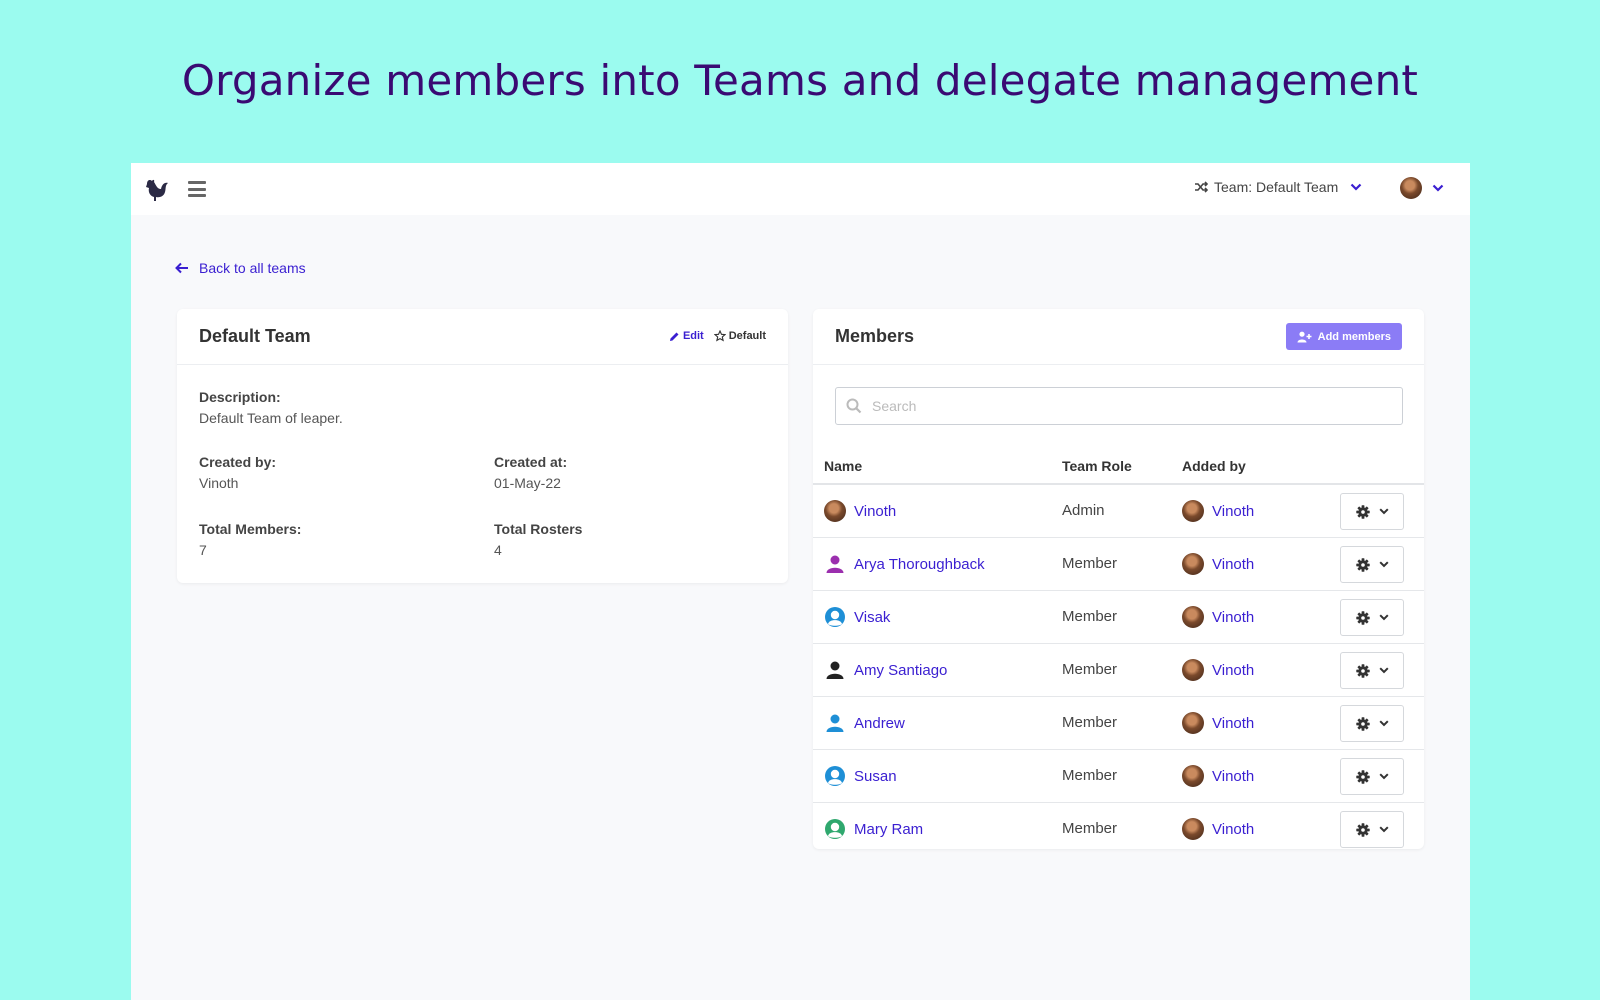 The image size is (1600, 1000). Describe the element at coordinates (219, 483) in the screenshot. I see `created-by-value: Vinoth` at that location.